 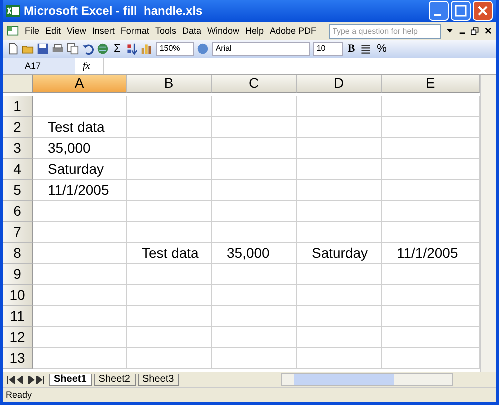 What do you see at coordinates (461, 11) in the screenshot?
I see `maximize-icon` at bounding box center [461, 11].